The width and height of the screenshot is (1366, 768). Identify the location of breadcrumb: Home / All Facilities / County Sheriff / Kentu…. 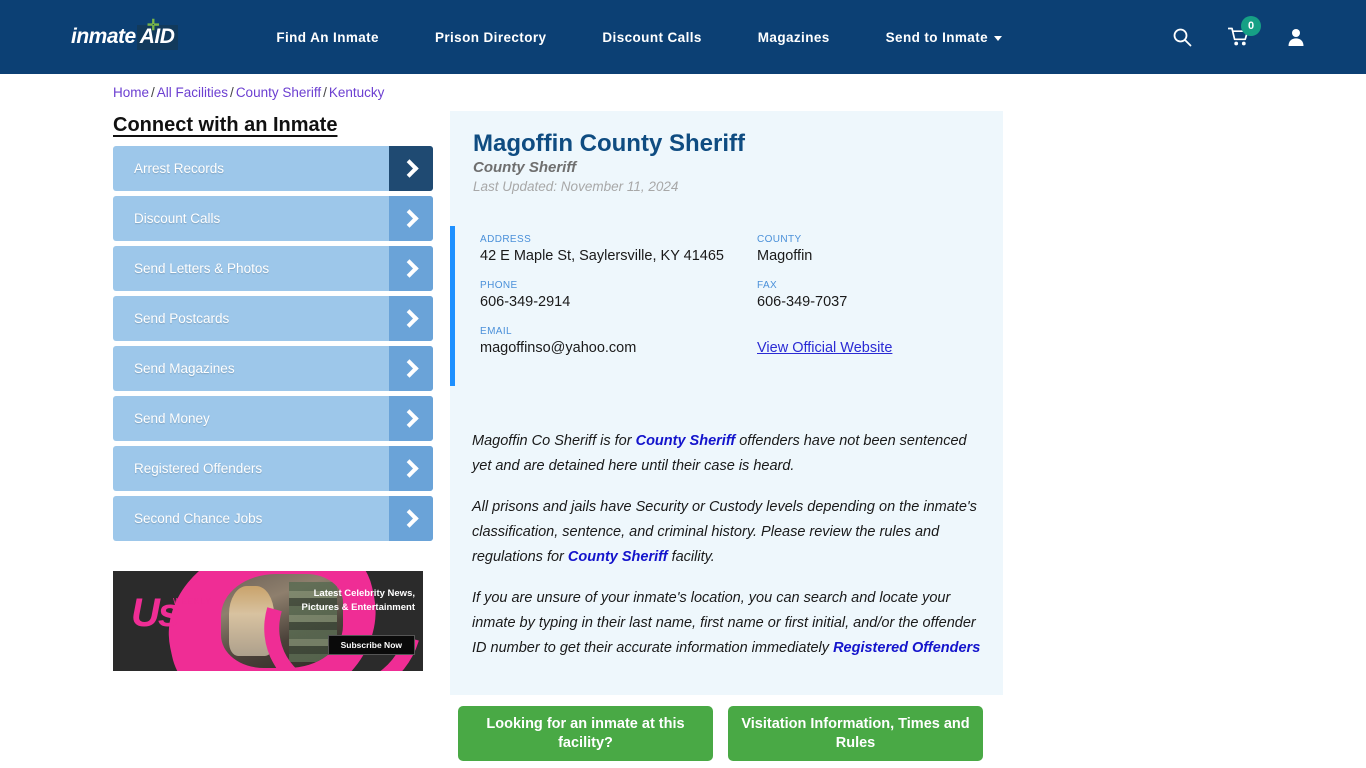
(248, 92).